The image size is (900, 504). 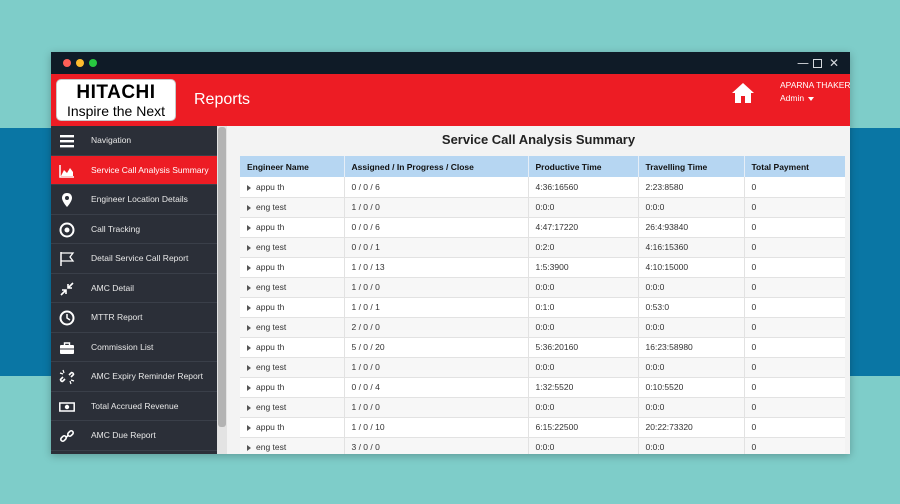 I want to click on column-header: Productive Time, so click(x=583, y=166).